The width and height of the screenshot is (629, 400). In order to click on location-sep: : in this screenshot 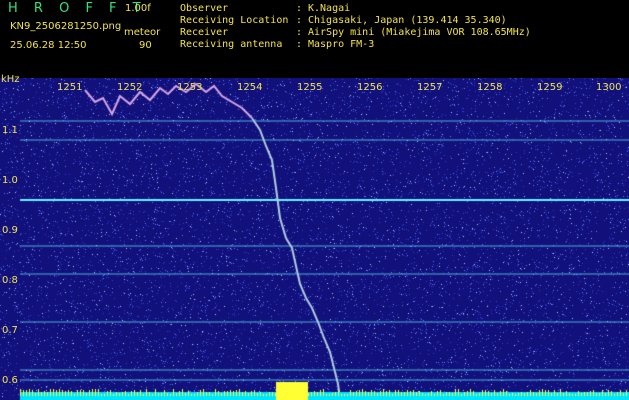, I will do `click(299, 20)`.